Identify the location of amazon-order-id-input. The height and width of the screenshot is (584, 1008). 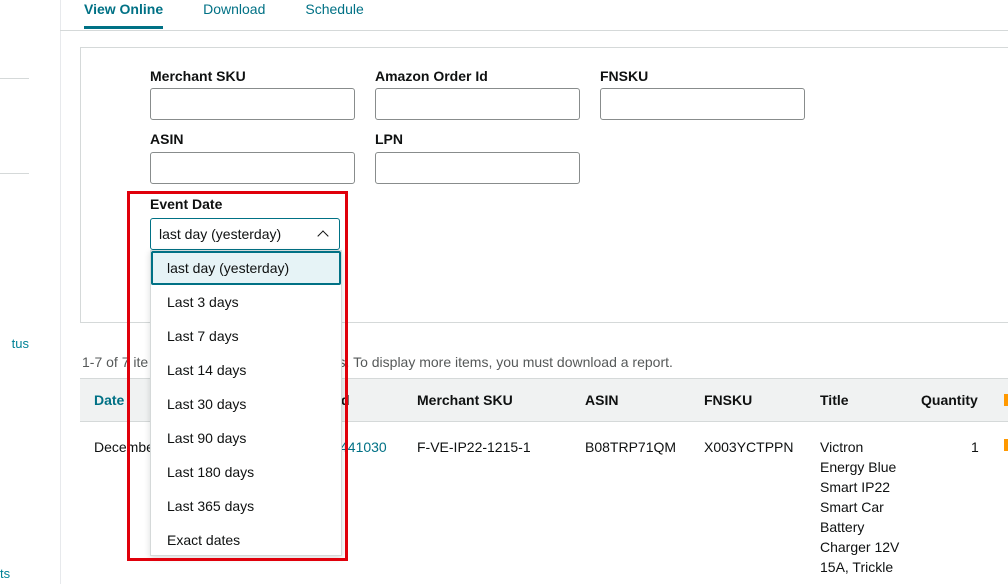
(477, 104).